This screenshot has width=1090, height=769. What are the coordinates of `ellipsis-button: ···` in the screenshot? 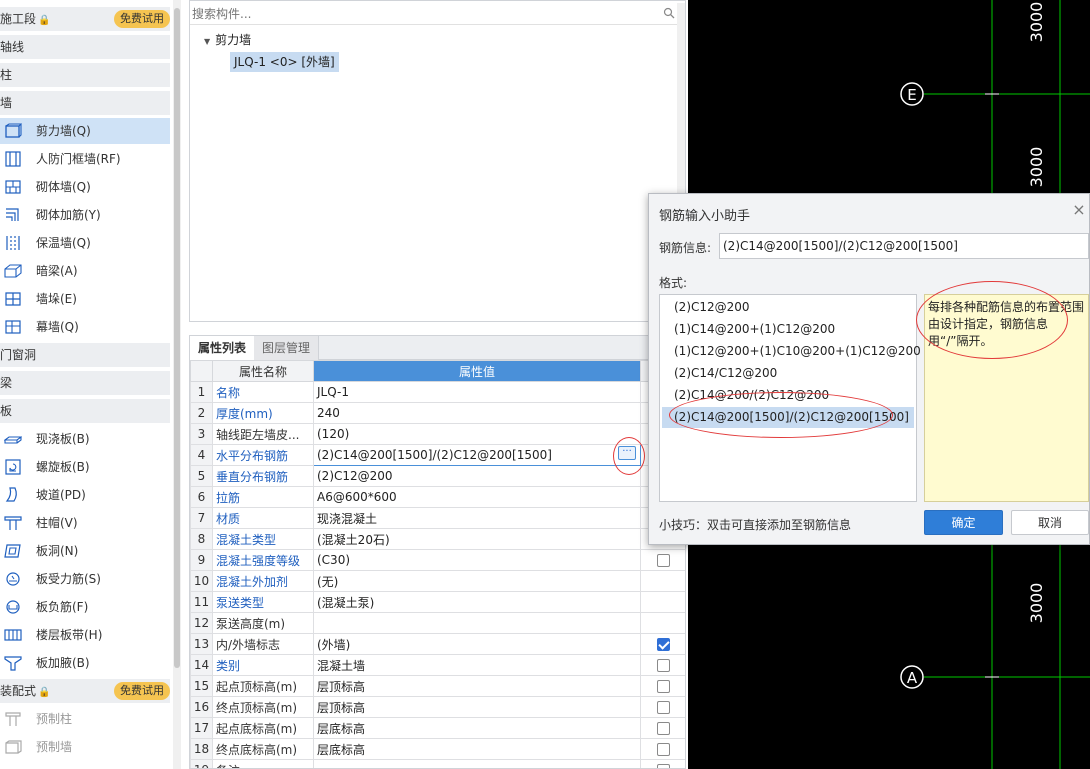 It's located at (627, 453).